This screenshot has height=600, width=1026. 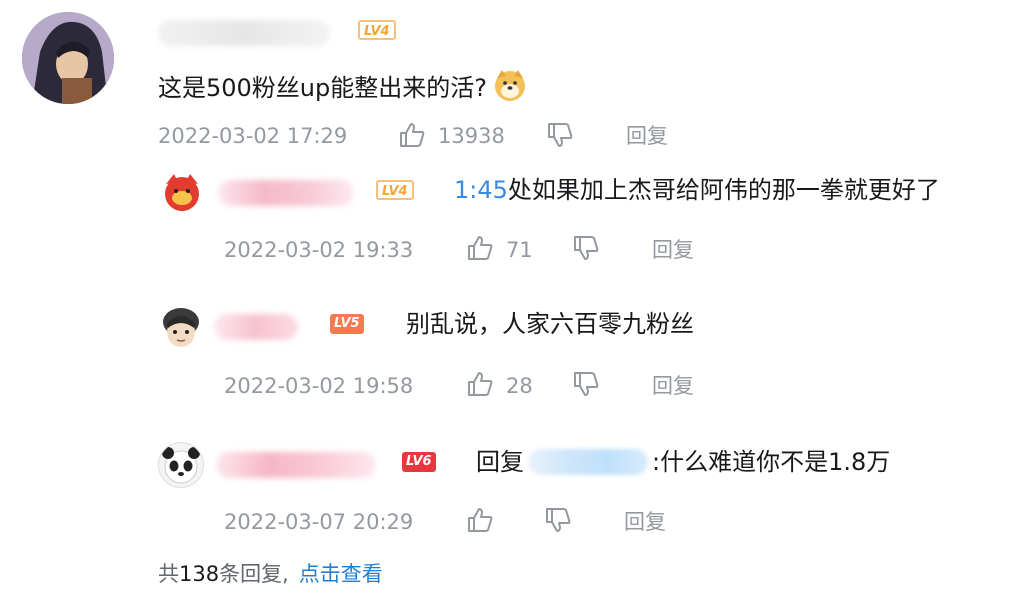 I want to click on like-count: 28, so click(x=519, y=386).